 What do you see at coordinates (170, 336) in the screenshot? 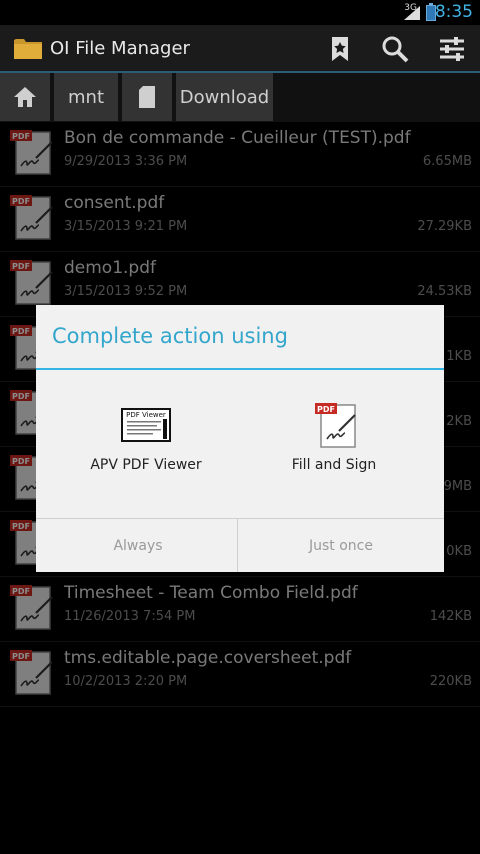
I see `dialog-title: Complete action using` at bounding box center [170, 336].